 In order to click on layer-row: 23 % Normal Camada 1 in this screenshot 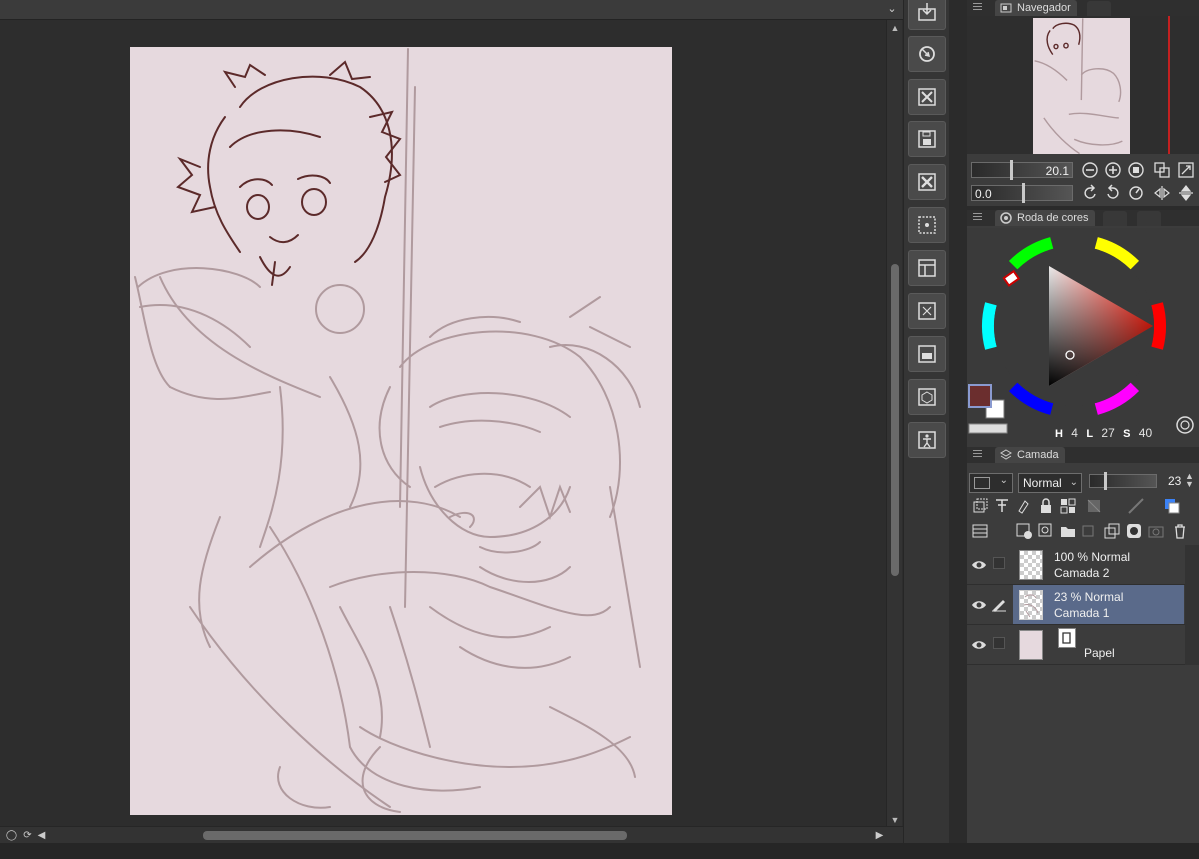, I will do `click(1083, 605)`.